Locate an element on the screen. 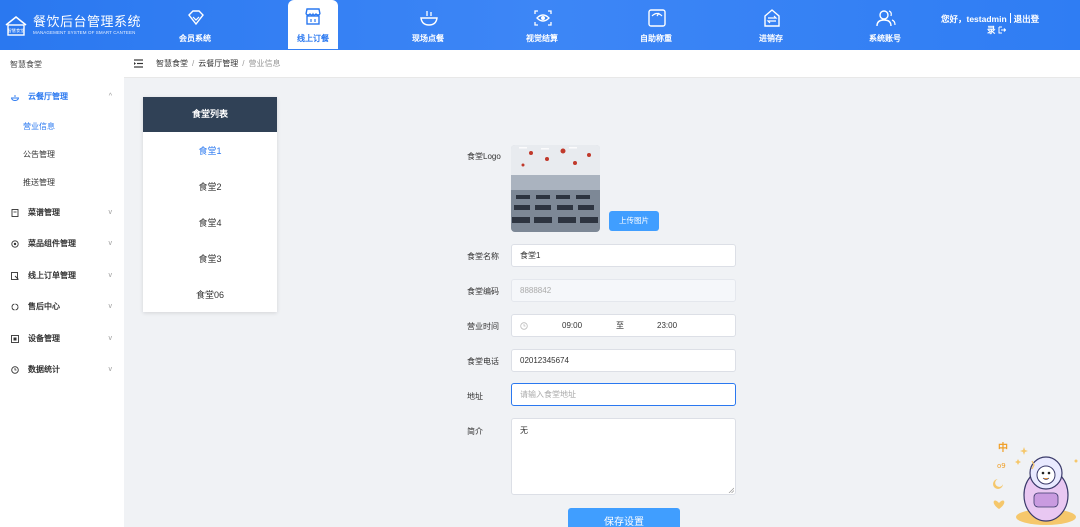 The width and height of the screenshot is (1080, 527). code-label: 食堂编码 is located at coordinates (483, 291).